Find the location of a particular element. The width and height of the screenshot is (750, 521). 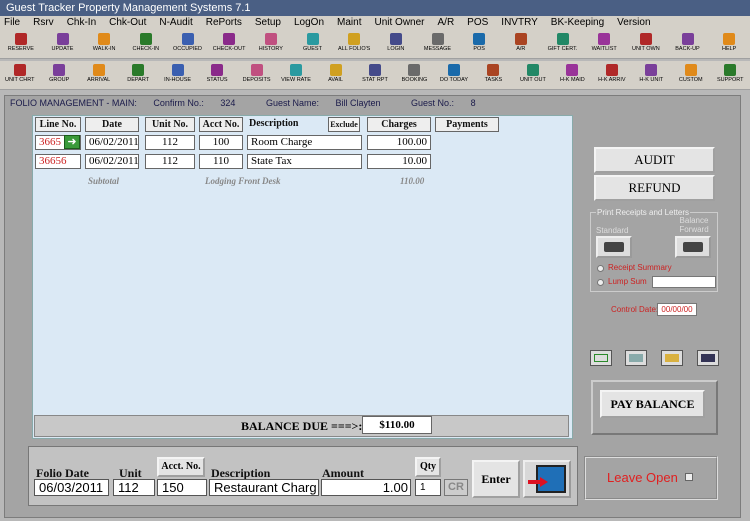

leave-open-checkbox is located at coordinates (689, 477).